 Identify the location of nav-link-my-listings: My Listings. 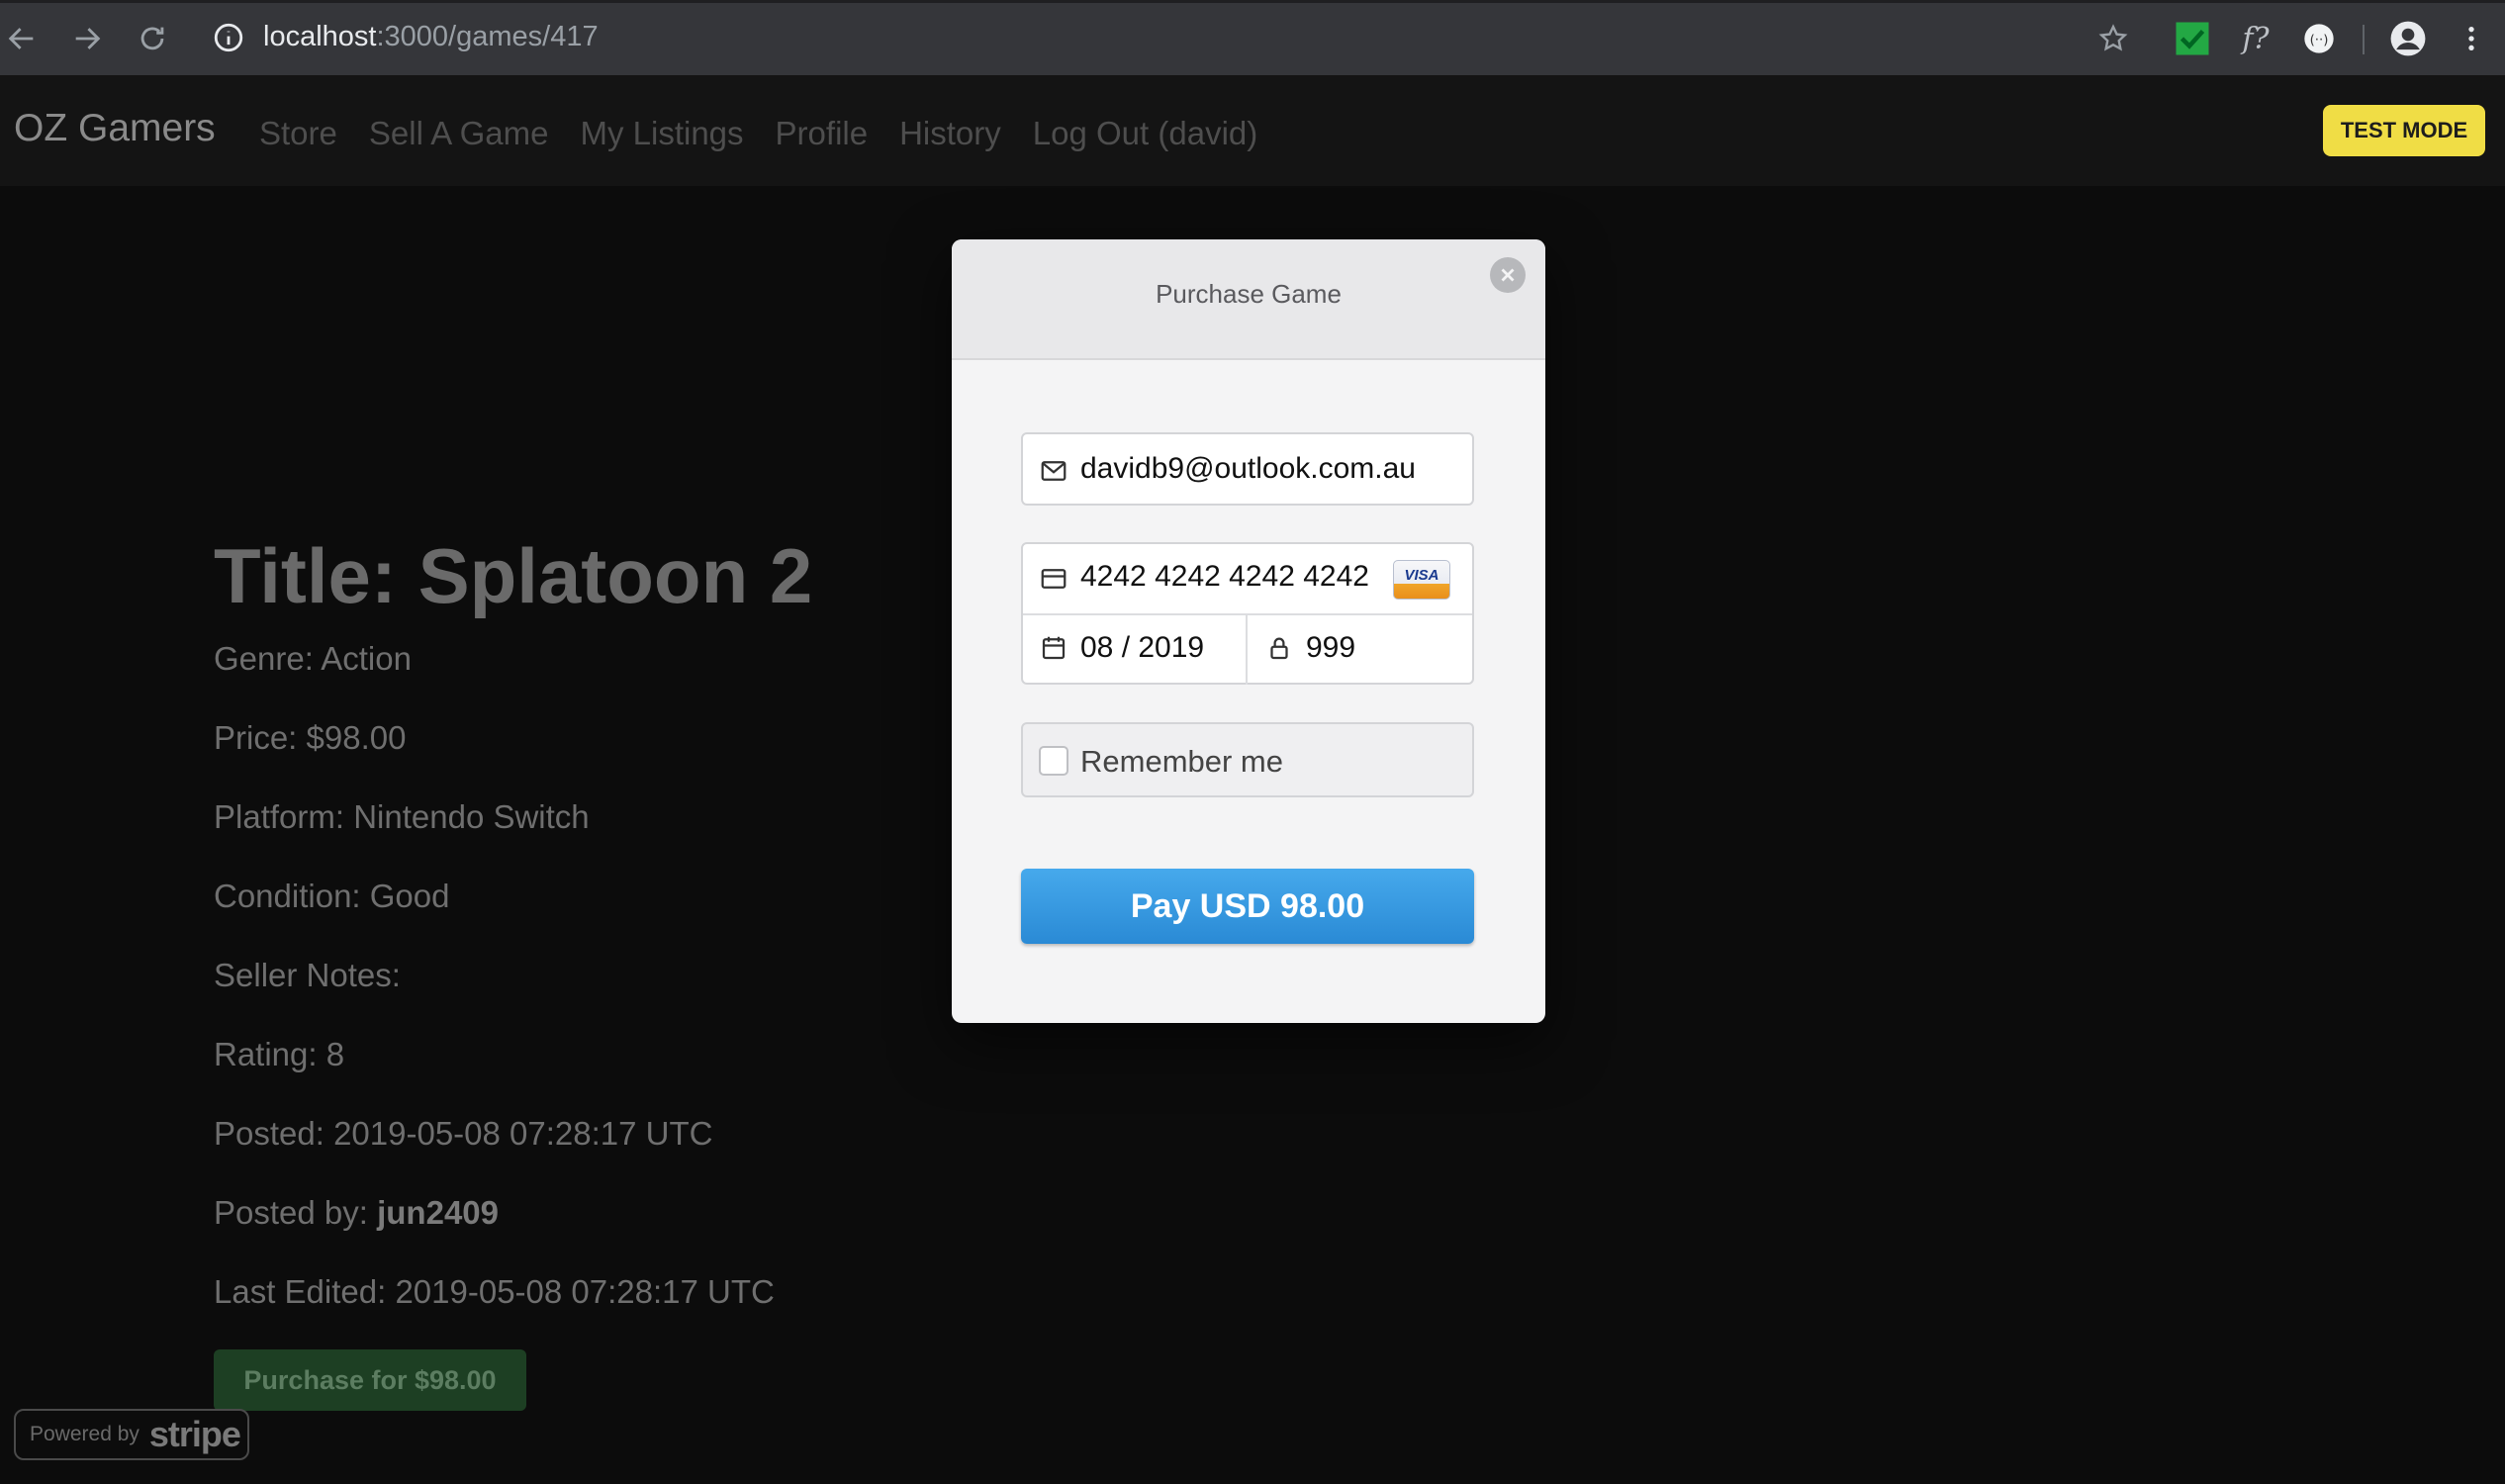
(661, 133).